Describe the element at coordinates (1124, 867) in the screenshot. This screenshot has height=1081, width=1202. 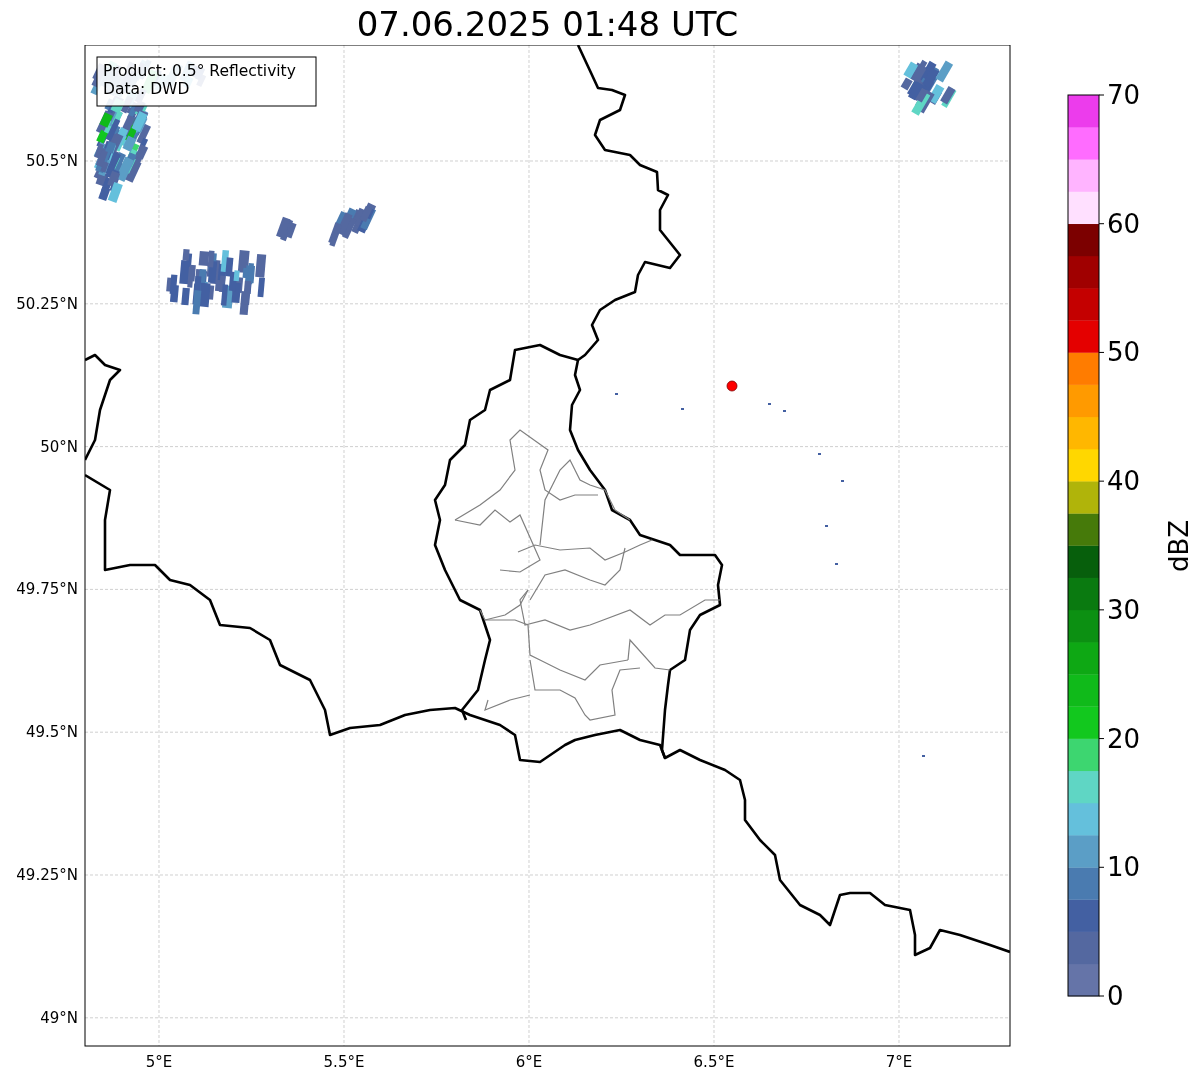
I see `tick-label: 10` at that location.